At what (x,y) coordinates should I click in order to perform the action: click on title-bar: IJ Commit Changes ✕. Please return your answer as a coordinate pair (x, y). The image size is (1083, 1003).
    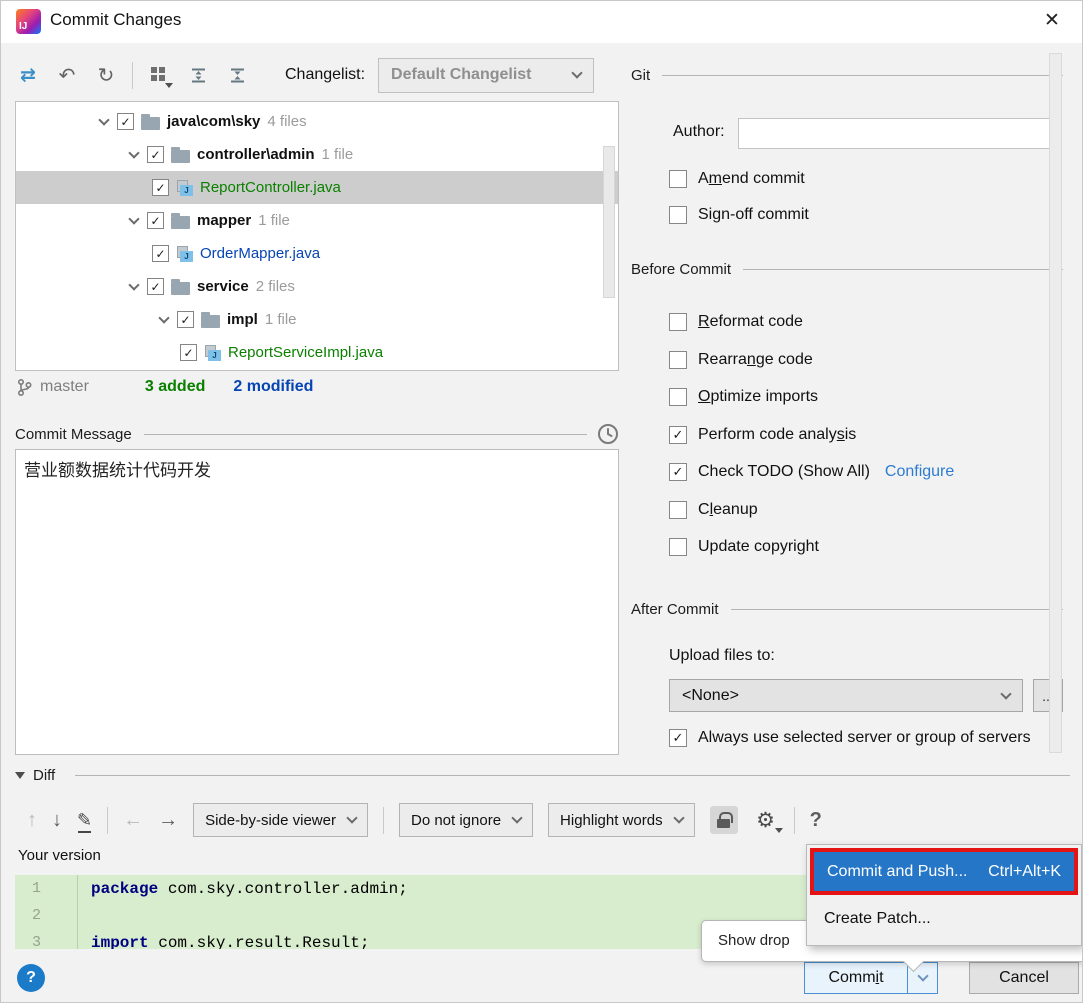
    Looking at the image, I should click on (541, 22).